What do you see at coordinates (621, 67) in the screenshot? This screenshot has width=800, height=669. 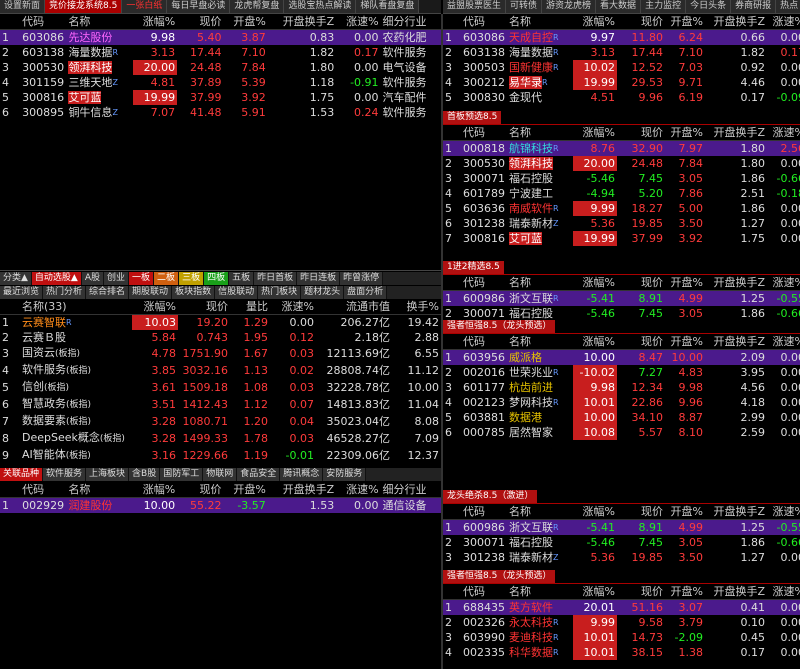 I see `table-row: 3300503国新健康R10.0212.527.030.920.00` at bounding box center [621, 67].